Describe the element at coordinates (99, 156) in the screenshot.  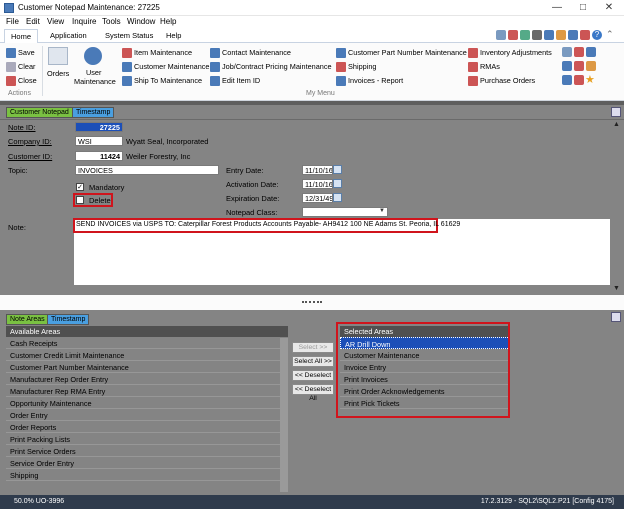
I see `customer-id-input: 11424` at that location.